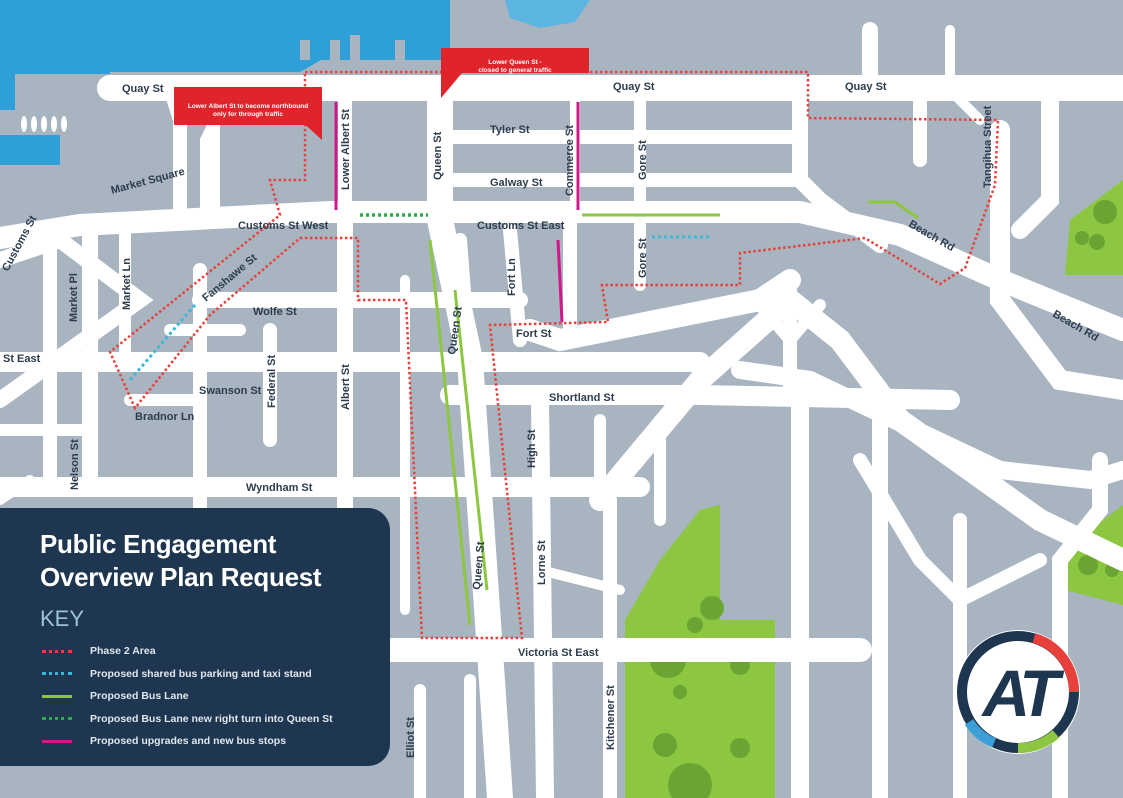 Image resolution: width=1123 pixels, height=798 pixels. Describe the element at coordinates (411, 737) in the screenshot. I see `label-elliot-st: Elliot St` at that location.